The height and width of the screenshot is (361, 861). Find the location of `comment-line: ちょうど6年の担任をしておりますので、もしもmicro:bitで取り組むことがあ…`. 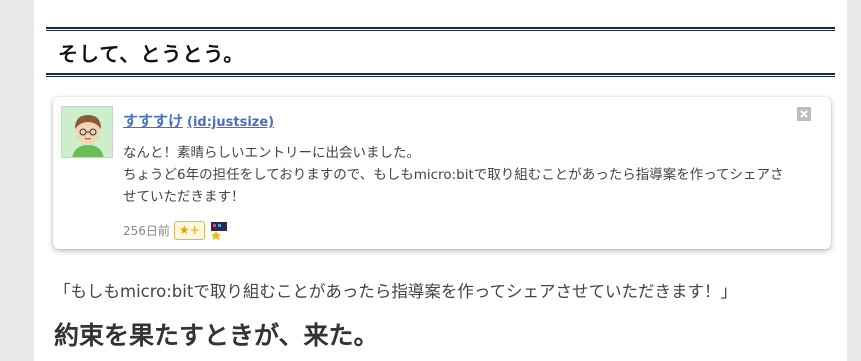

comment-line: ちょうど6年の担任をしておりますので、もしもmicro:bitで取り組むことがあ… is located at coordinates (453, 175).